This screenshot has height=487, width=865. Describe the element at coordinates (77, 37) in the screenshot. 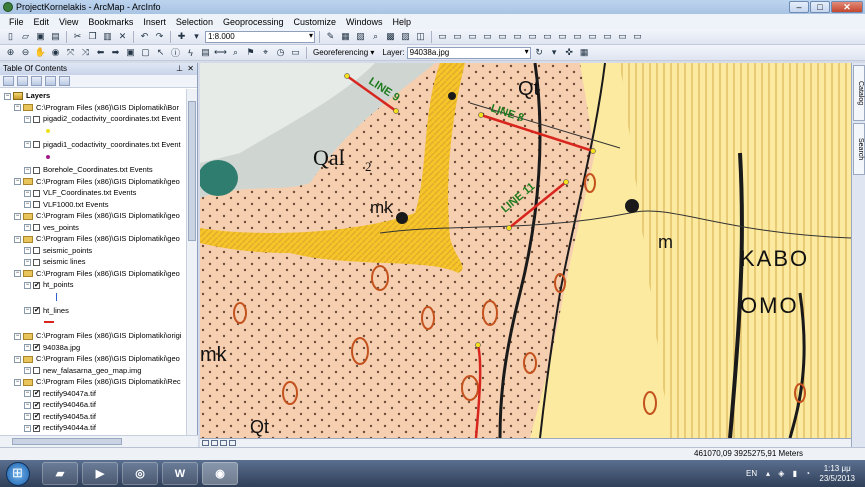

I see `cut-icon: ✂` at that location.